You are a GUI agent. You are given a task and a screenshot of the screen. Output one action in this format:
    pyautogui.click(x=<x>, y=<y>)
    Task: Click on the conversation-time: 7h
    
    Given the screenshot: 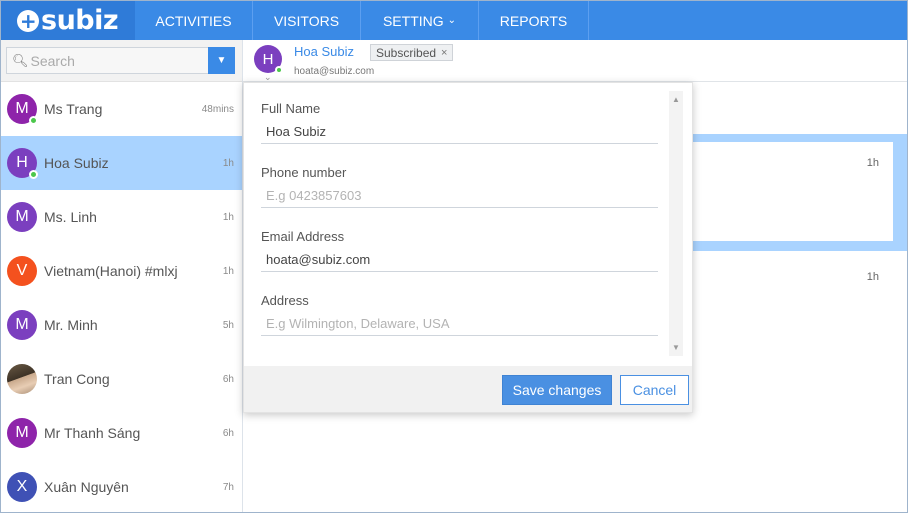 What is the action you would take?
    pyautogui.click(x=228, y=487)
    